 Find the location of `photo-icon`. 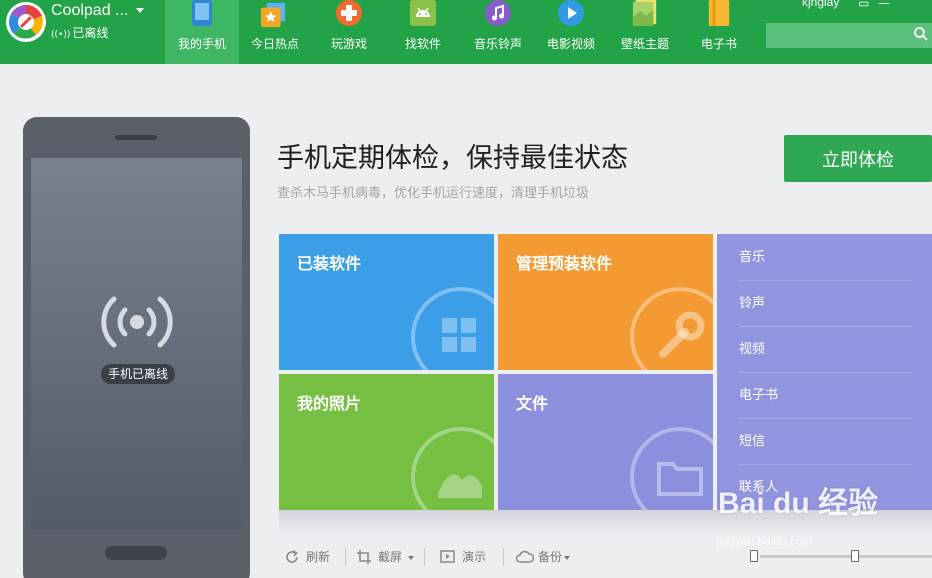

photo-icon is located at coordinates (452, 468).